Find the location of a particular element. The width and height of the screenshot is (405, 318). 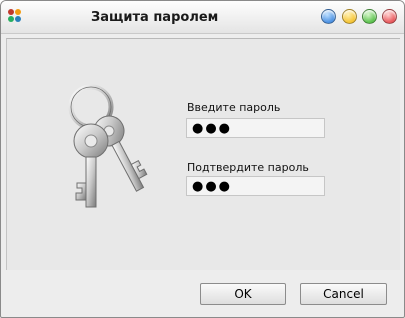

confirm-password-field is located at coordinates (255, 186).